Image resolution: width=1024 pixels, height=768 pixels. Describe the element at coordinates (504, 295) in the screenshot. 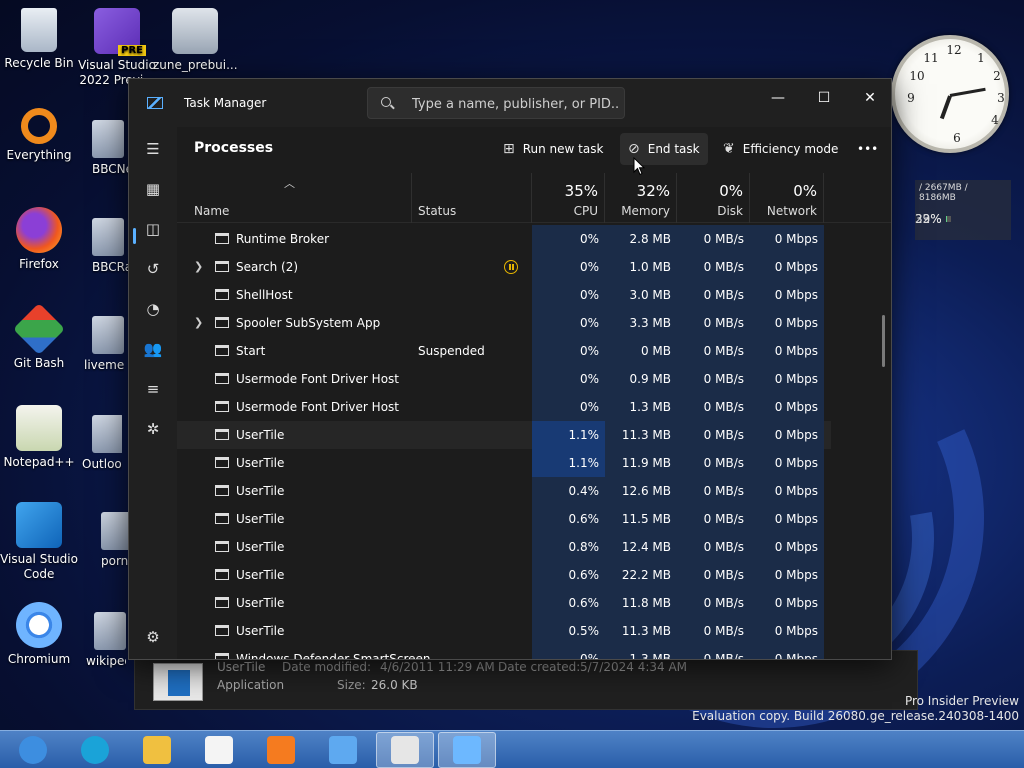

I see `process-row: ShellHost 0% 3.0 MB 0 MB/s 0 Mbps` at that location.